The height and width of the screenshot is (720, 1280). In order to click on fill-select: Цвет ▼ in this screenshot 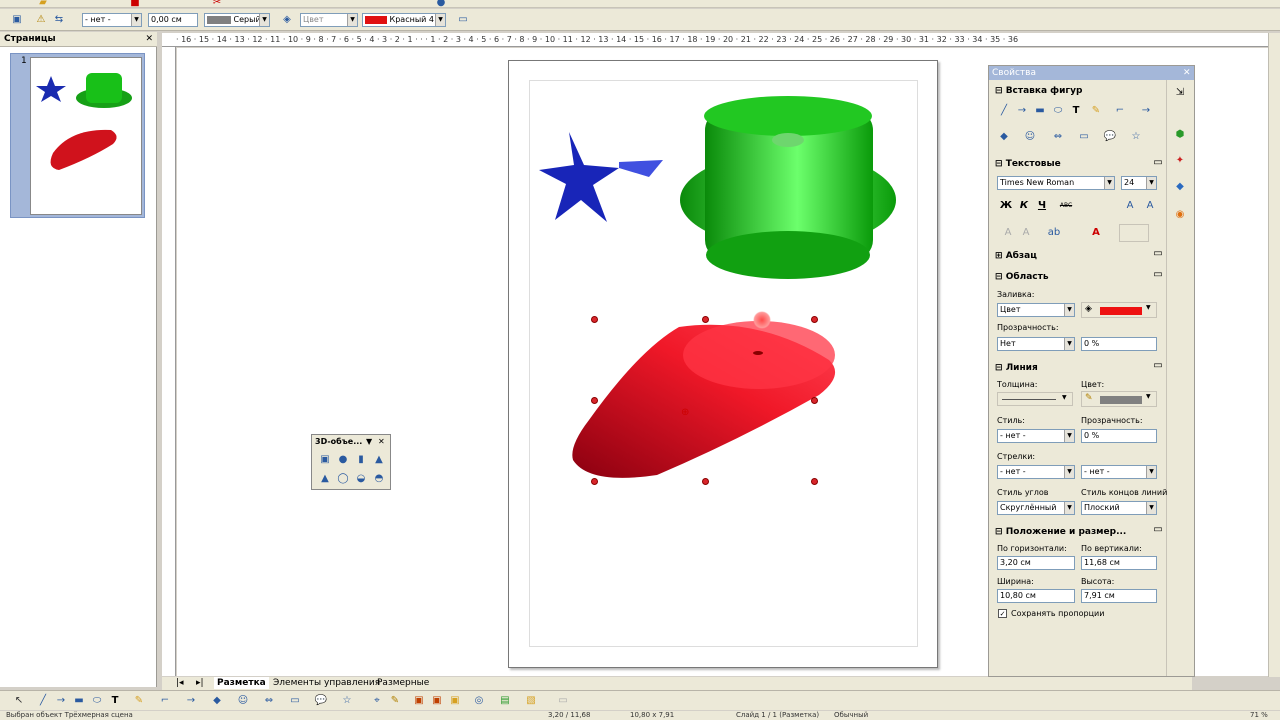, I will do `click(1036, 310)`.